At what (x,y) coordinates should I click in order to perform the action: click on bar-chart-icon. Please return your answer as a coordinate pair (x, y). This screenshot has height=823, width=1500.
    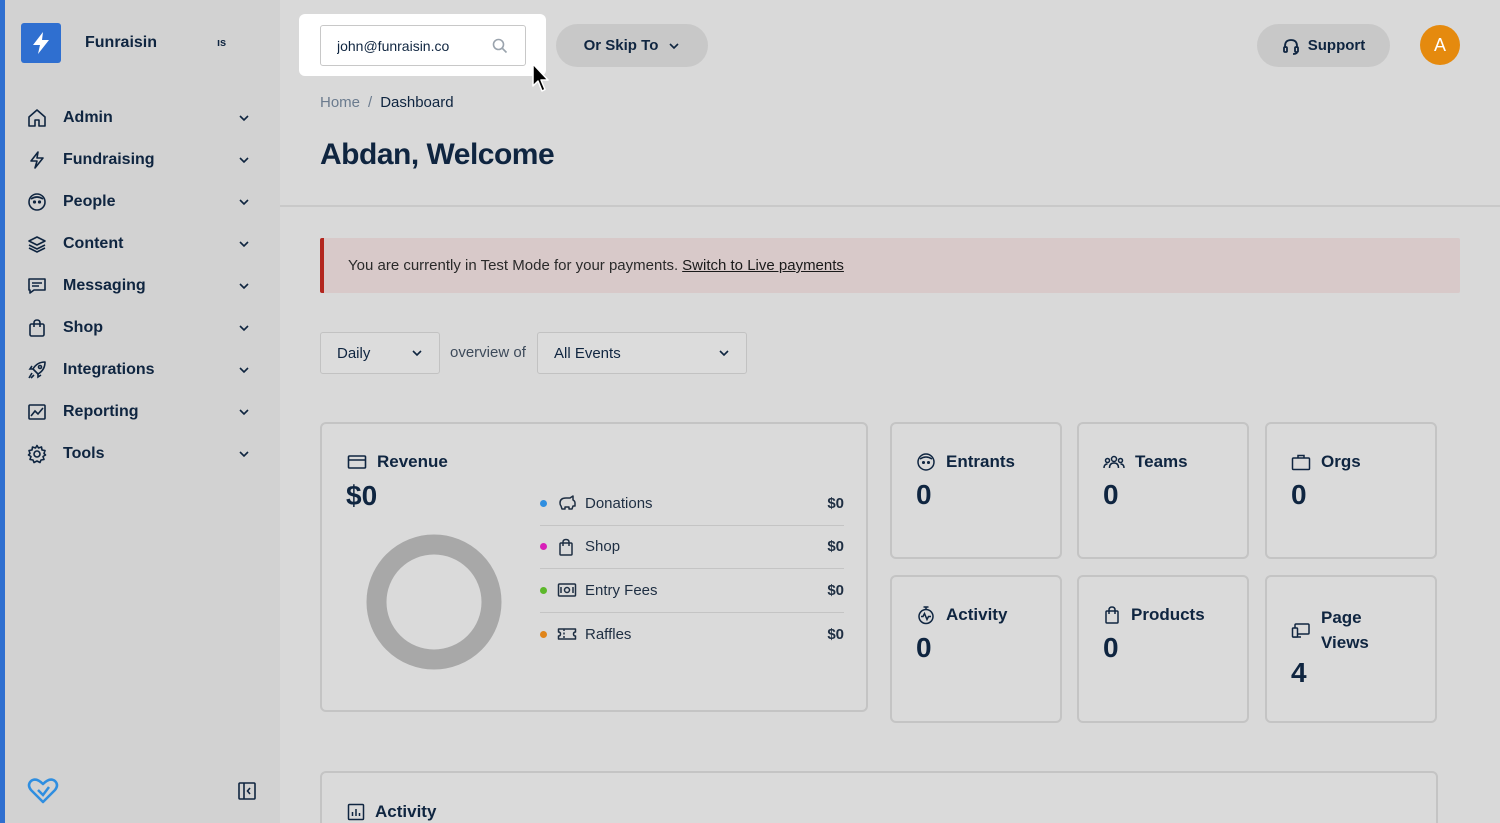
    Looking at the image, I should click on (356, 812).